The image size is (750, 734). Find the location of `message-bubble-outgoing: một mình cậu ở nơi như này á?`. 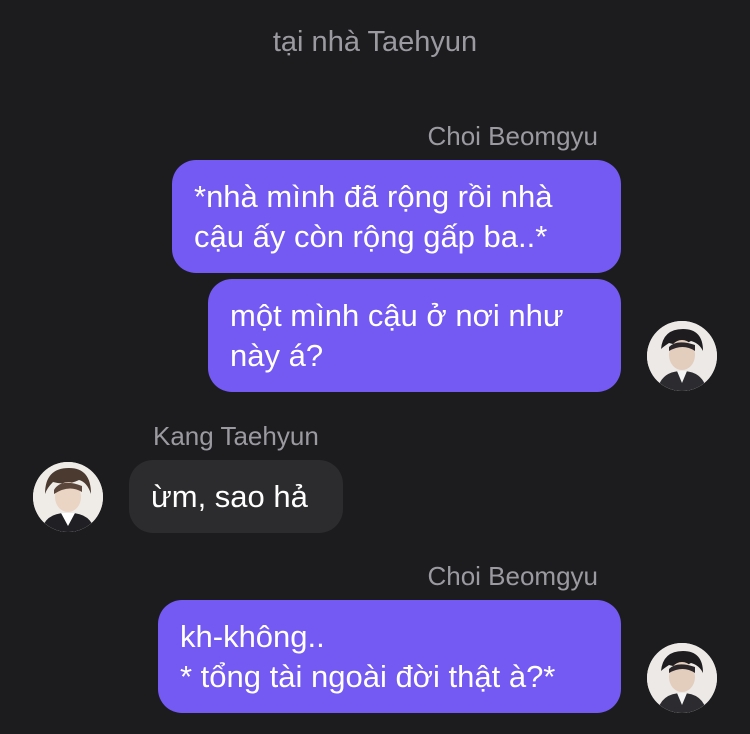

message-bubble-outgoing: một mình cậu ở nơi như này á? is located at coordinates (414, 335).